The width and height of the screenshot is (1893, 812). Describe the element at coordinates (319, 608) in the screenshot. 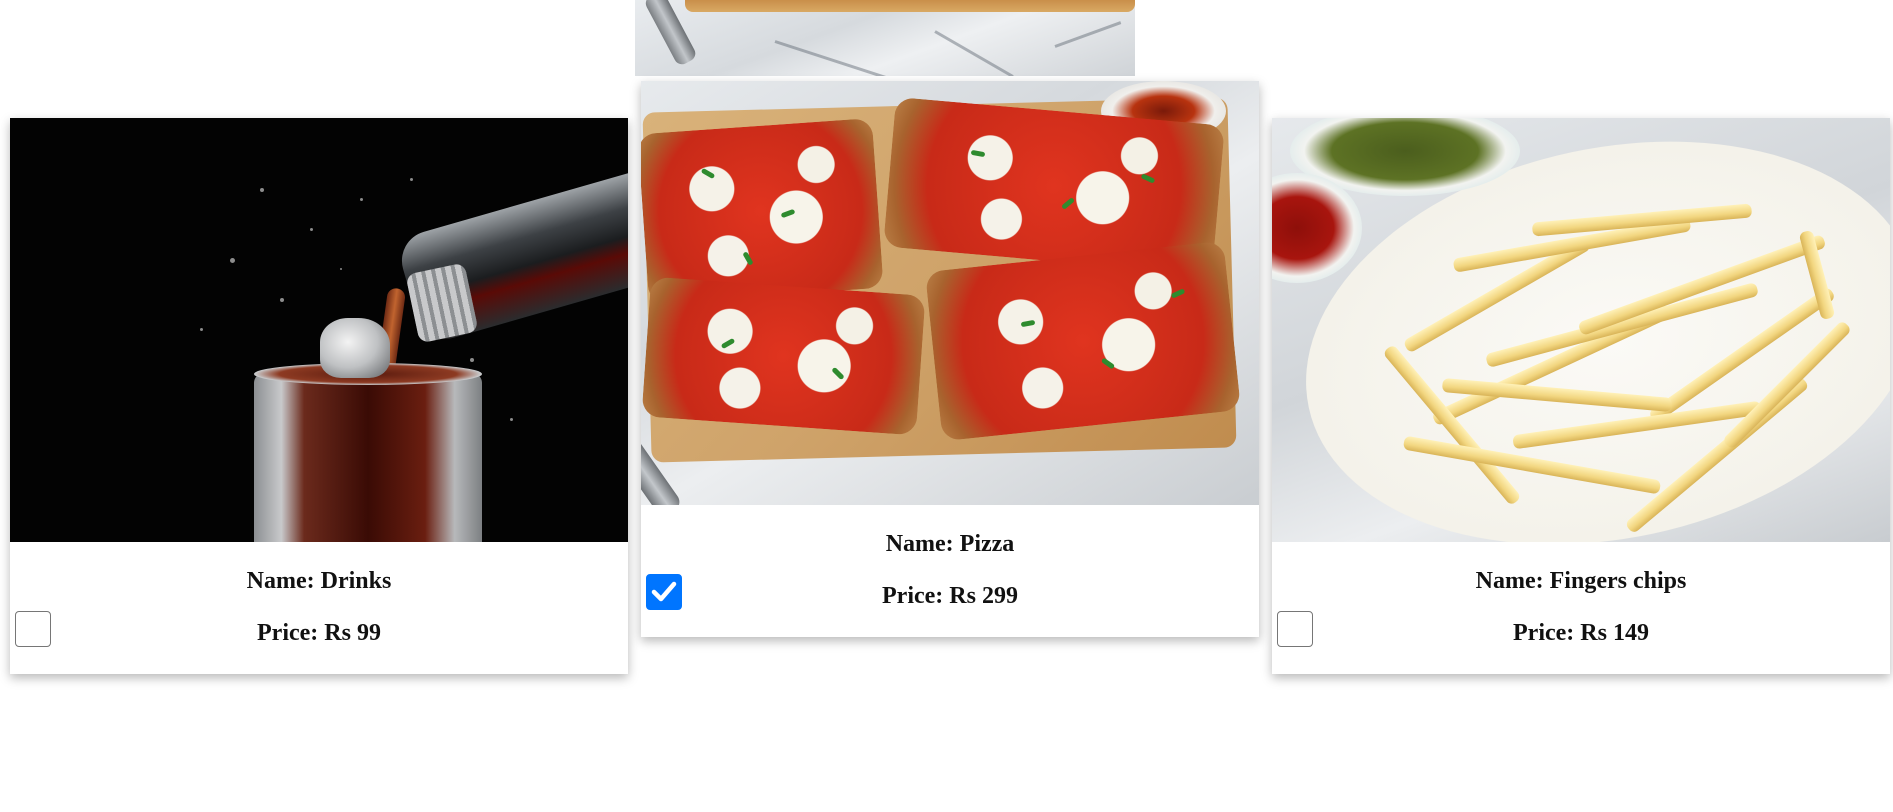

I see `product-info: Name: Drinks Price: Rs 99` at that location.